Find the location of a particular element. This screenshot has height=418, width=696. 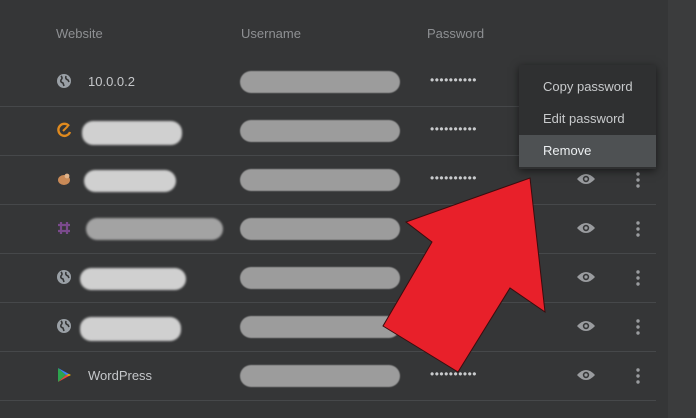

password-context-menu: Copy password Edit password Remove is located at coordinates (587, 117).